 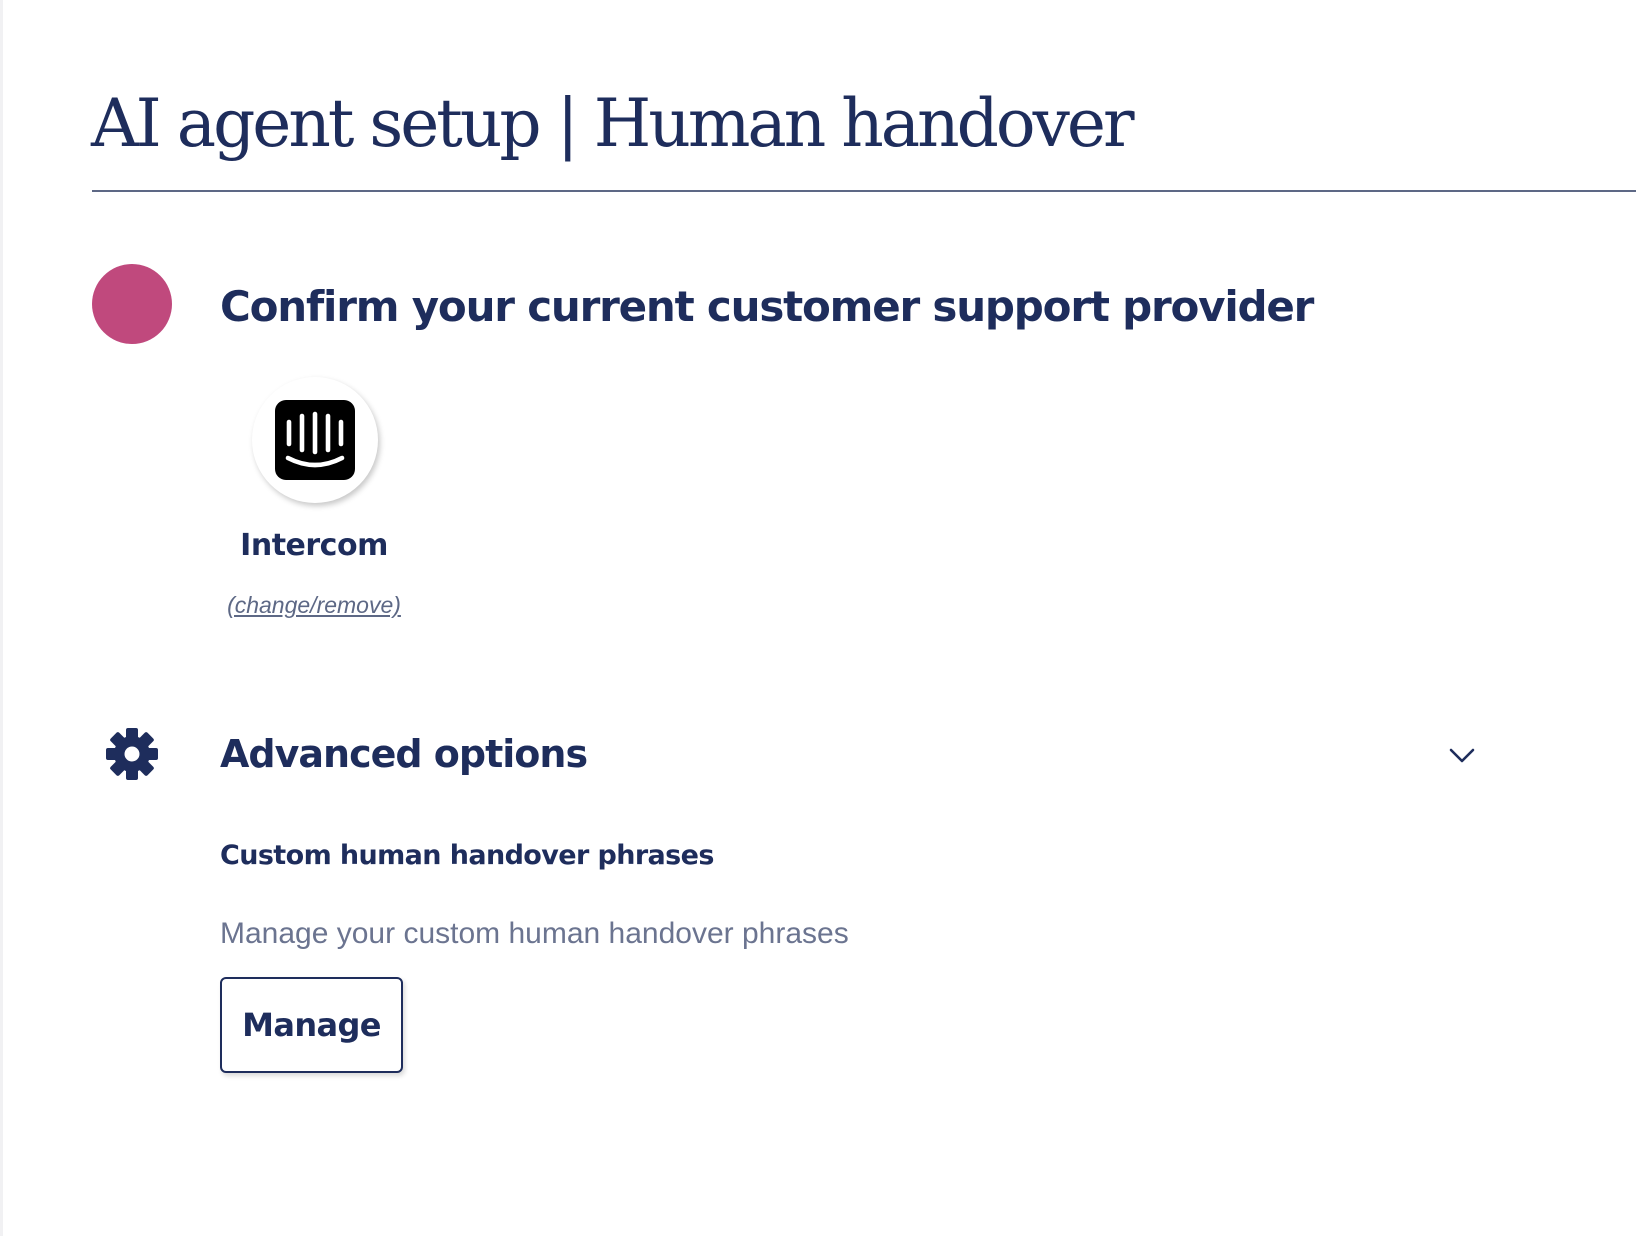 What do you see at coordinates (467, 855) in the screenshot?
I see `custom-phrases-heading: Custom human handover phrases` at bounding box center [467, 855].